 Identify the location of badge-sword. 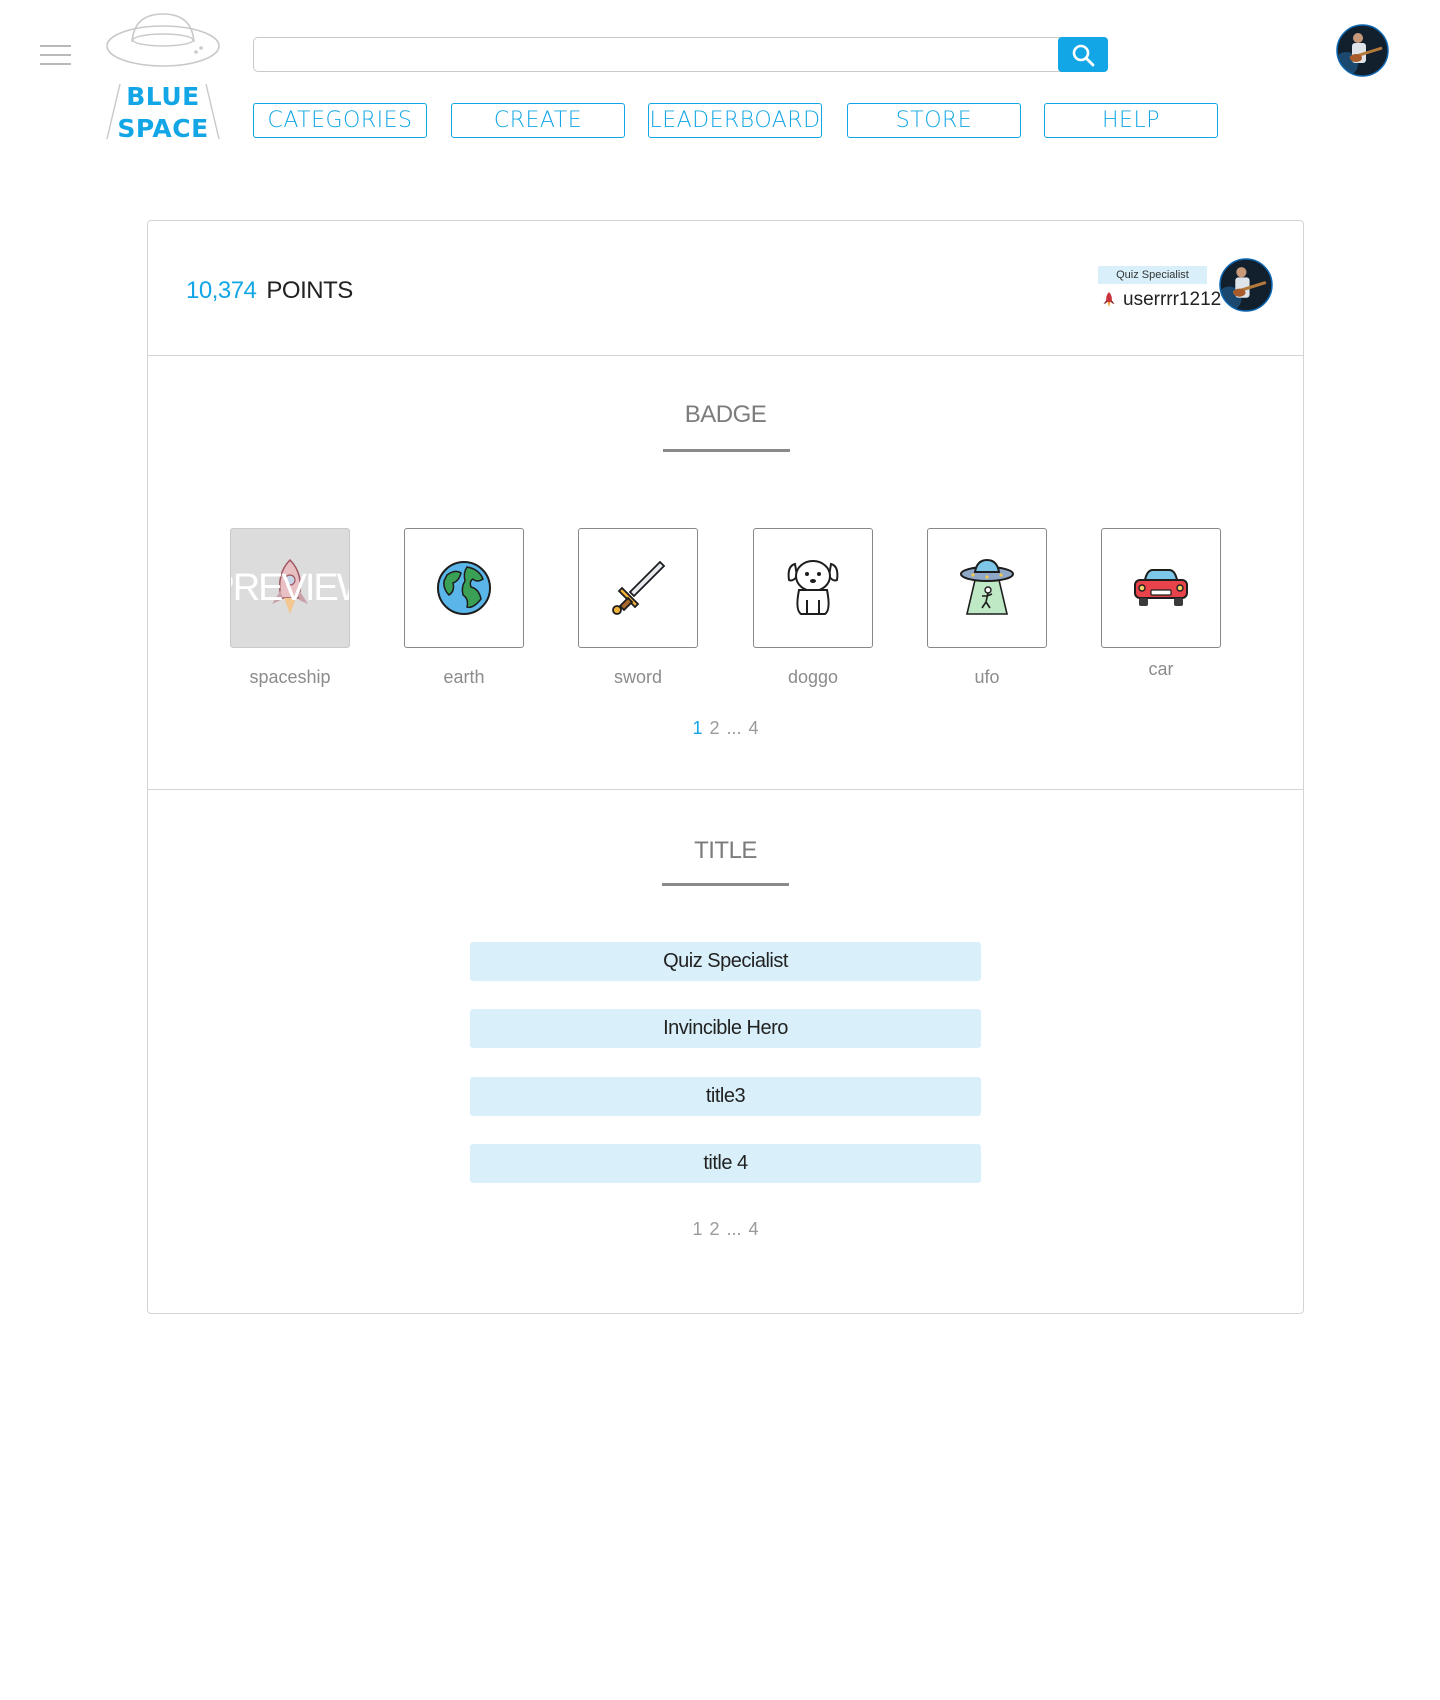
(638, 588).